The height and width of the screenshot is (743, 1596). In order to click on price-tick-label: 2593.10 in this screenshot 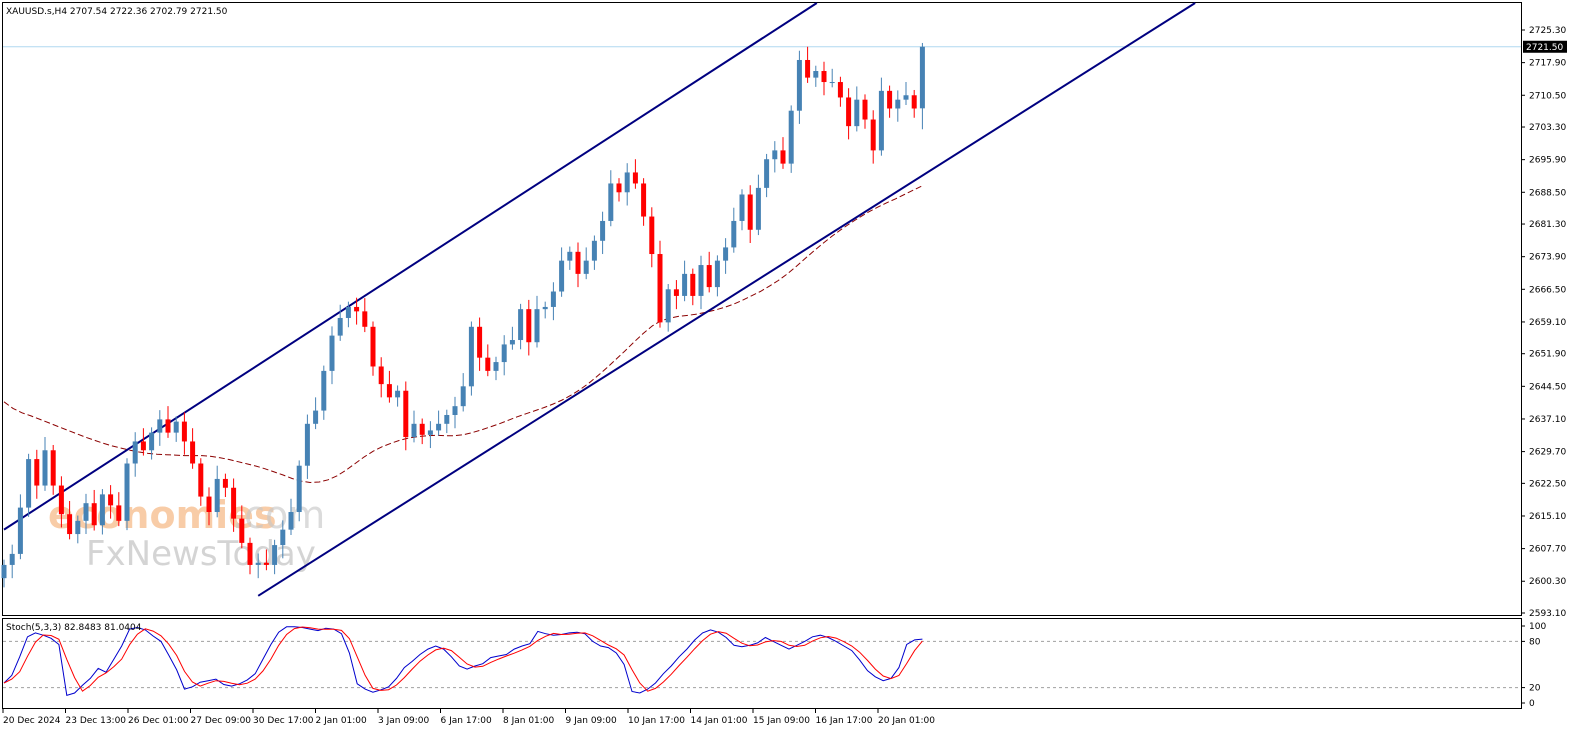, I will do `click(1547, 614)`.